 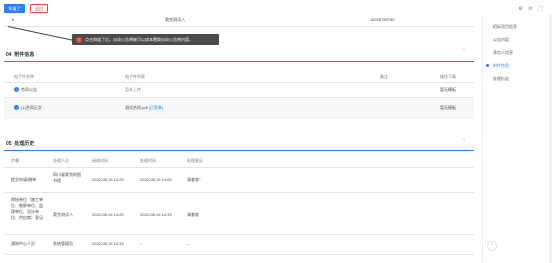 What do you see at coordinates (28, 108) in the screenshot?
I see `attachment-row-name: i (1)合同正文` at bounding box center [28, 108].